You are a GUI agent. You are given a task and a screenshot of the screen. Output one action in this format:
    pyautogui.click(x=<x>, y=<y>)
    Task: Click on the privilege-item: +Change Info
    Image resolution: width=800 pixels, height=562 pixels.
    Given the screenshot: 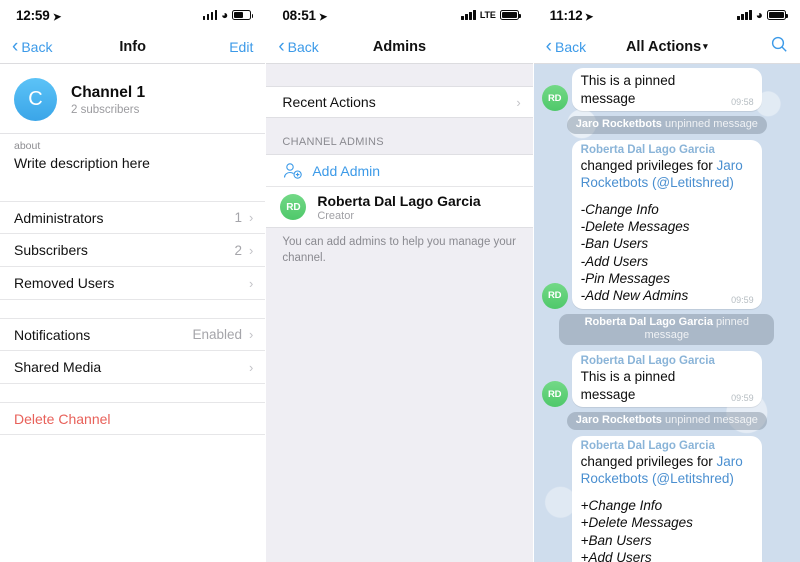 What is the action you would take?
    pyautogui.click(x=621, y=505)
    